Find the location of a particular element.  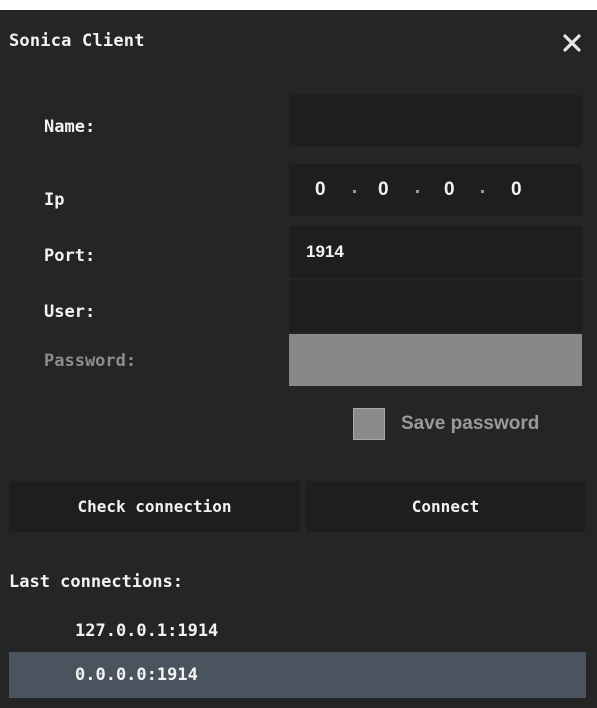

ip-octet-2: 0 is located at coordinates (383, 190).